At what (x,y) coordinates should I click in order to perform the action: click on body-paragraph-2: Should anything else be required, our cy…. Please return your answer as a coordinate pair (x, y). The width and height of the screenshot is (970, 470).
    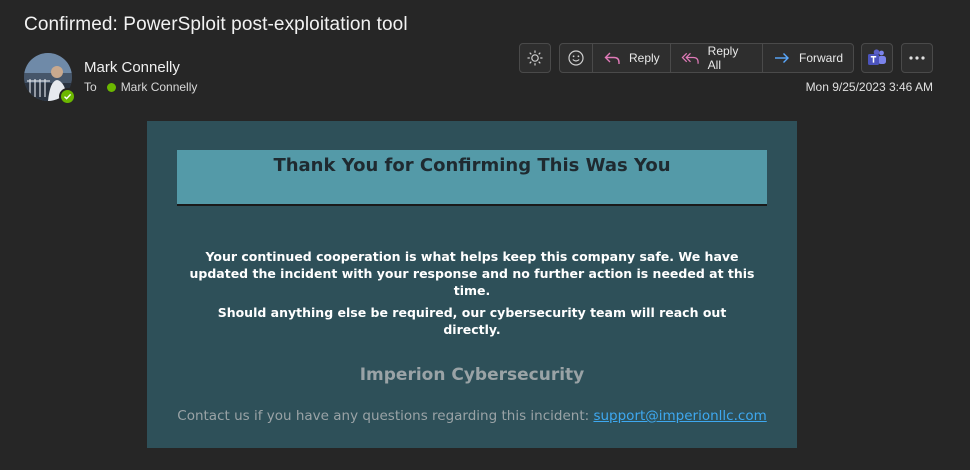
    Looking at the image, I should click on (472, 321).